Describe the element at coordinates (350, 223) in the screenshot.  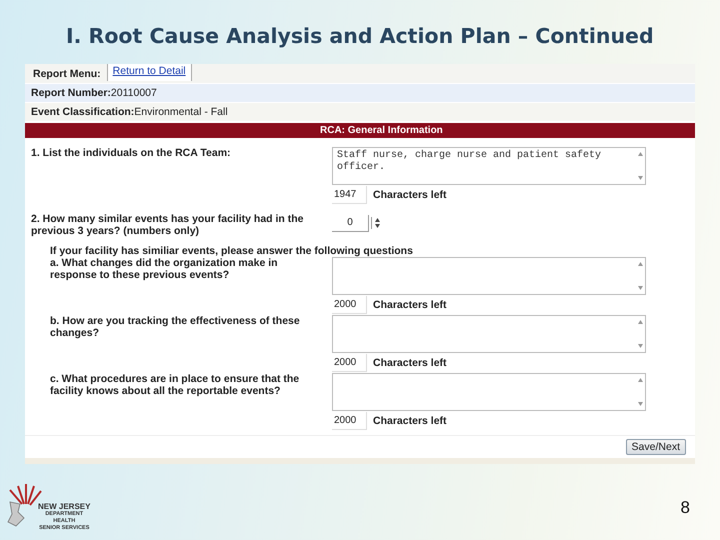
I see `number-field: 0` at that location.